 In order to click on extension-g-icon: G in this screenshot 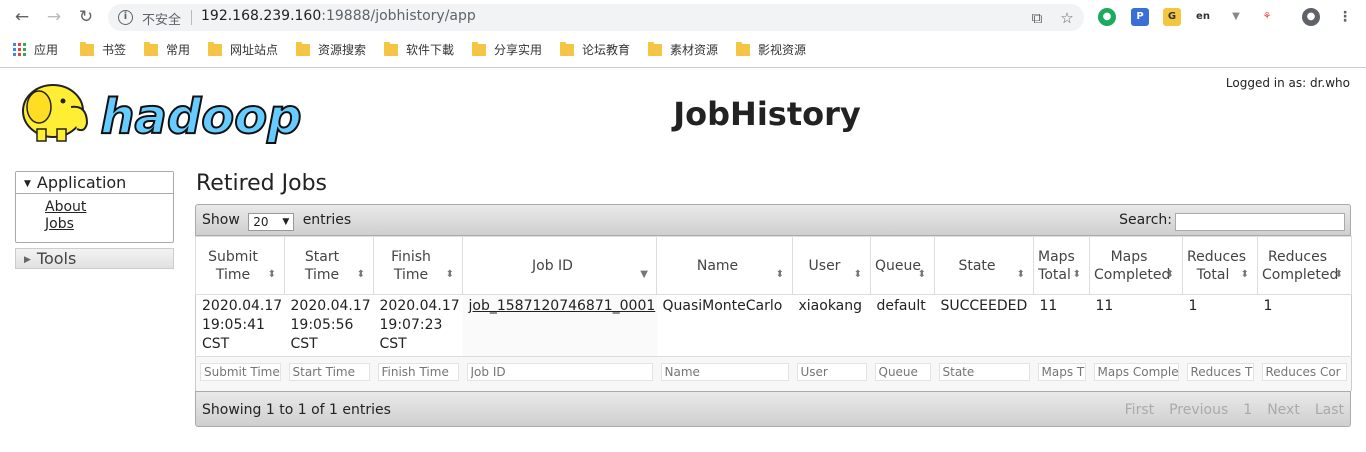, I will do `click(1172, 17)`.